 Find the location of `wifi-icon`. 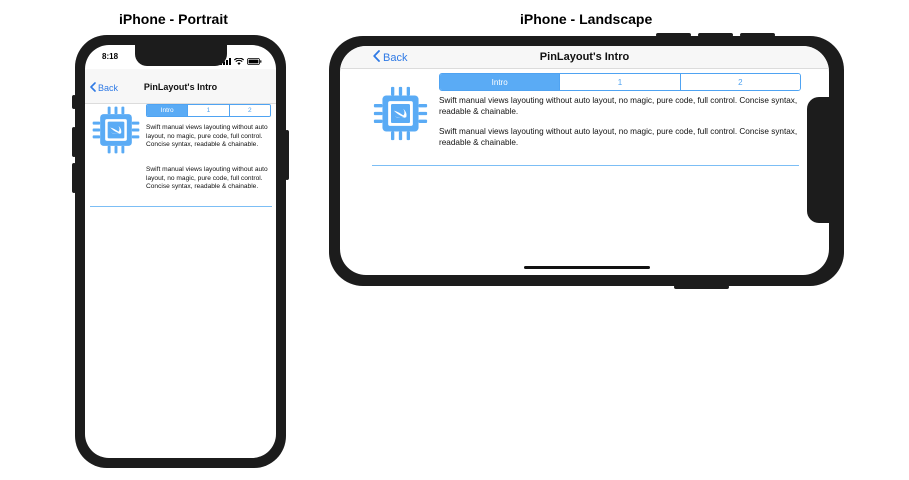

wifi-icon is located at coordinates (239, 61).